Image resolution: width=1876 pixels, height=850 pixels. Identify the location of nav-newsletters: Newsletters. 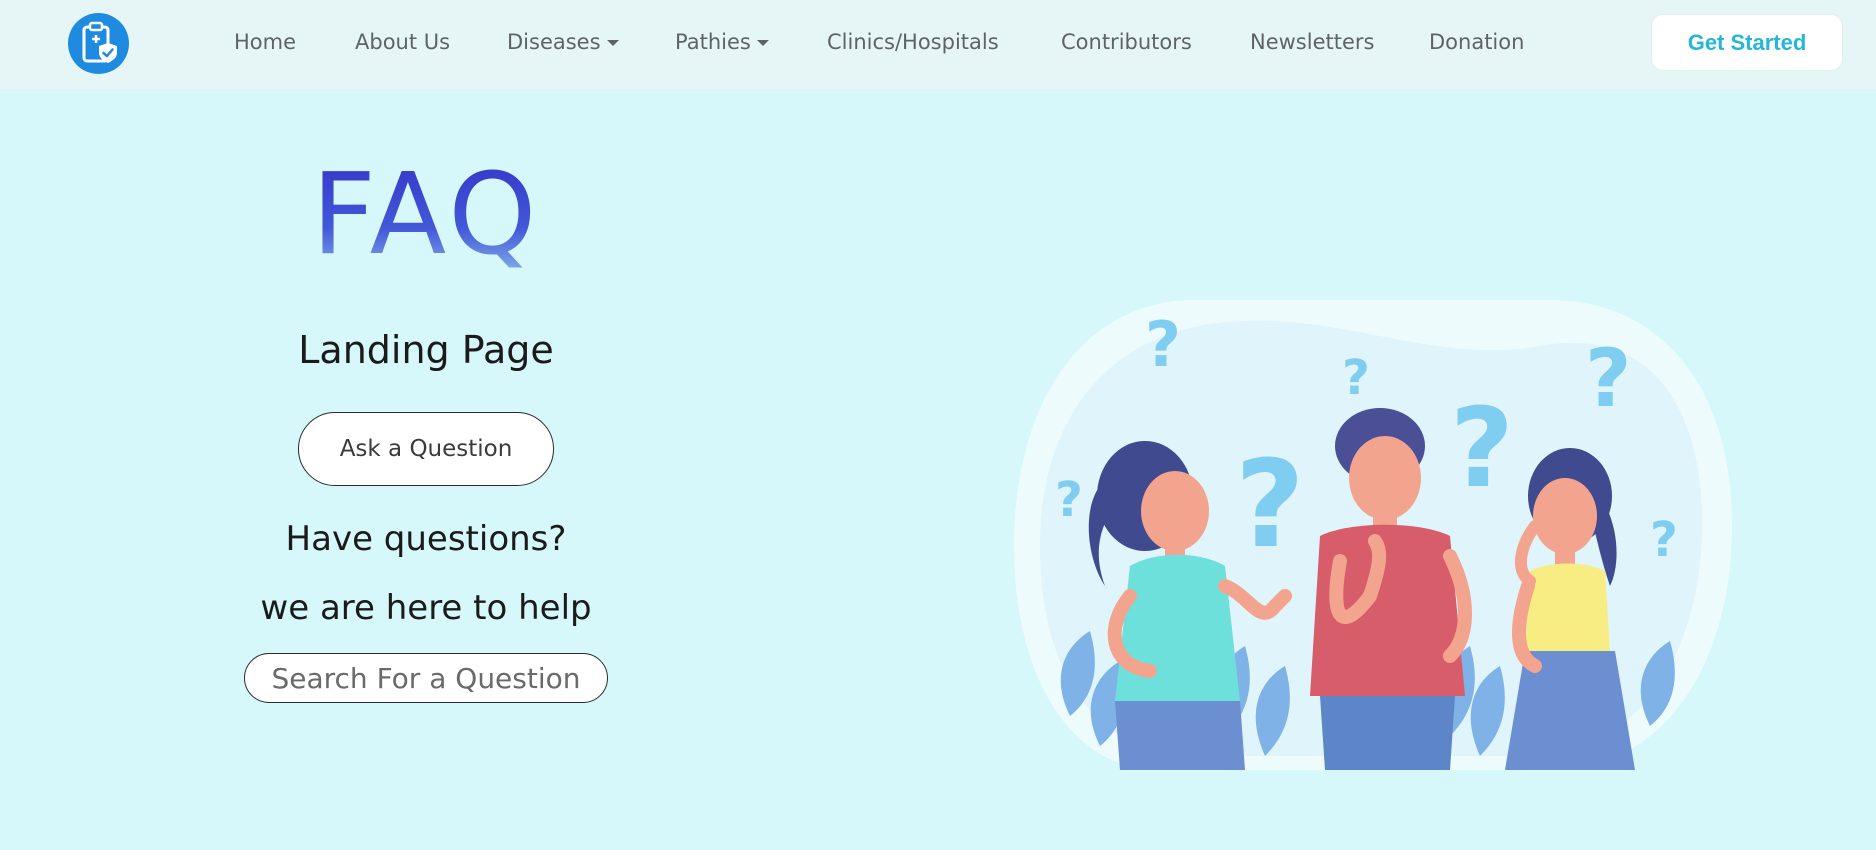
(1312, 42).